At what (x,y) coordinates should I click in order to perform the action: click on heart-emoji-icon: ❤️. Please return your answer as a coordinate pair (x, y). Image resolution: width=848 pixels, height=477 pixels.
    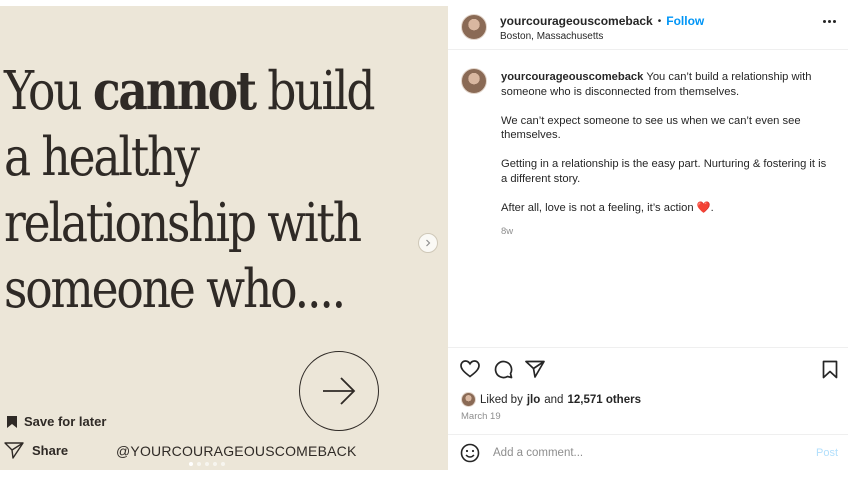
    Looking at the image, I should click on (703, 207).